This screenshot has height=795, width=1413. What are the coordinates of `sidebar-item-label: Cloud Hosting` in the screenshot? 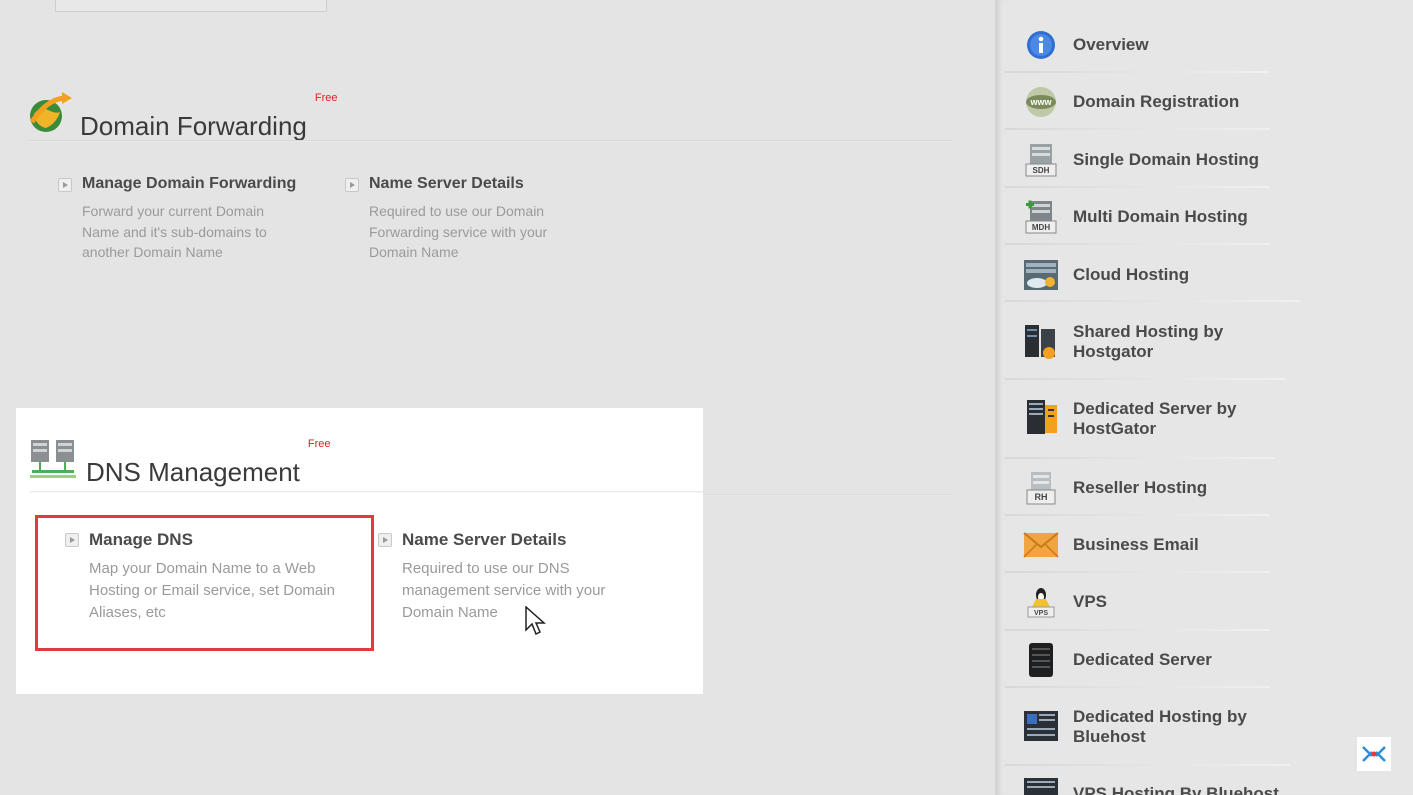 It's located at (1131, 274).